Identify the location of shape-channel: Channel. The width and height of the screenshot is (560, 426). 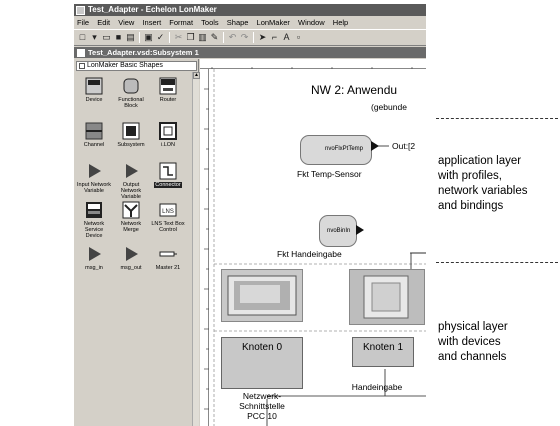
(94, 142).